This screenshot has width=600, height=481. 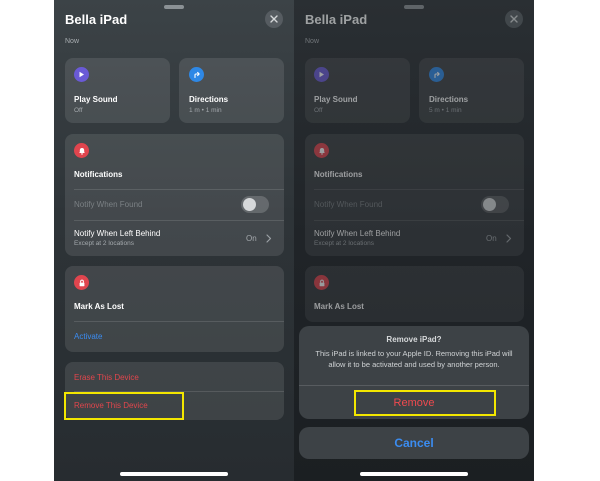 What do you see at coordinates (106, 377) in the screenshot?
I see `erase-device-button: Erase This Device` at bounding box center [106, 377].